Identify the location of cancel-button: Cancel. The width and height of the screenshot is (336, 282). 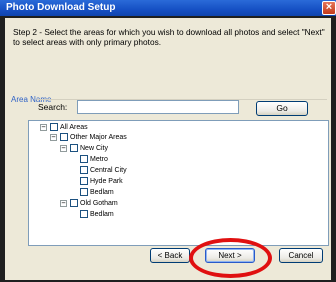
(301, 255).